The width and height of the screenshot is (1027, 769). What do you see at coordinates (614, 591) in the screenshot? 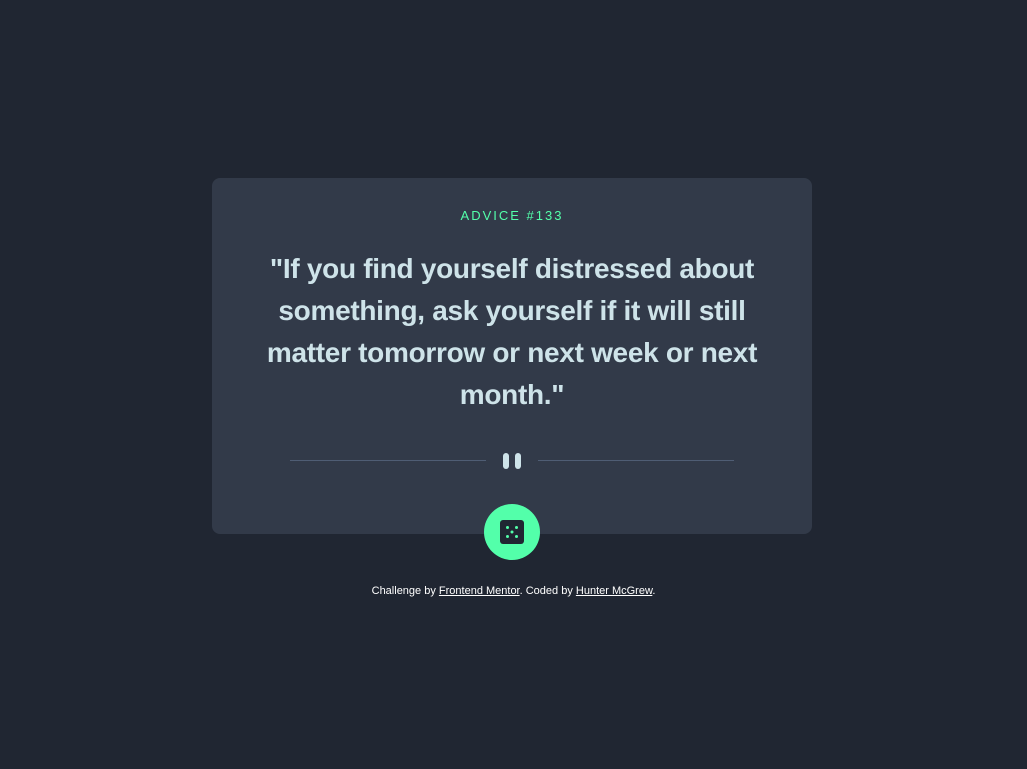
I see `author-link: Hunter McGrew` at bounding box center [614, 591].